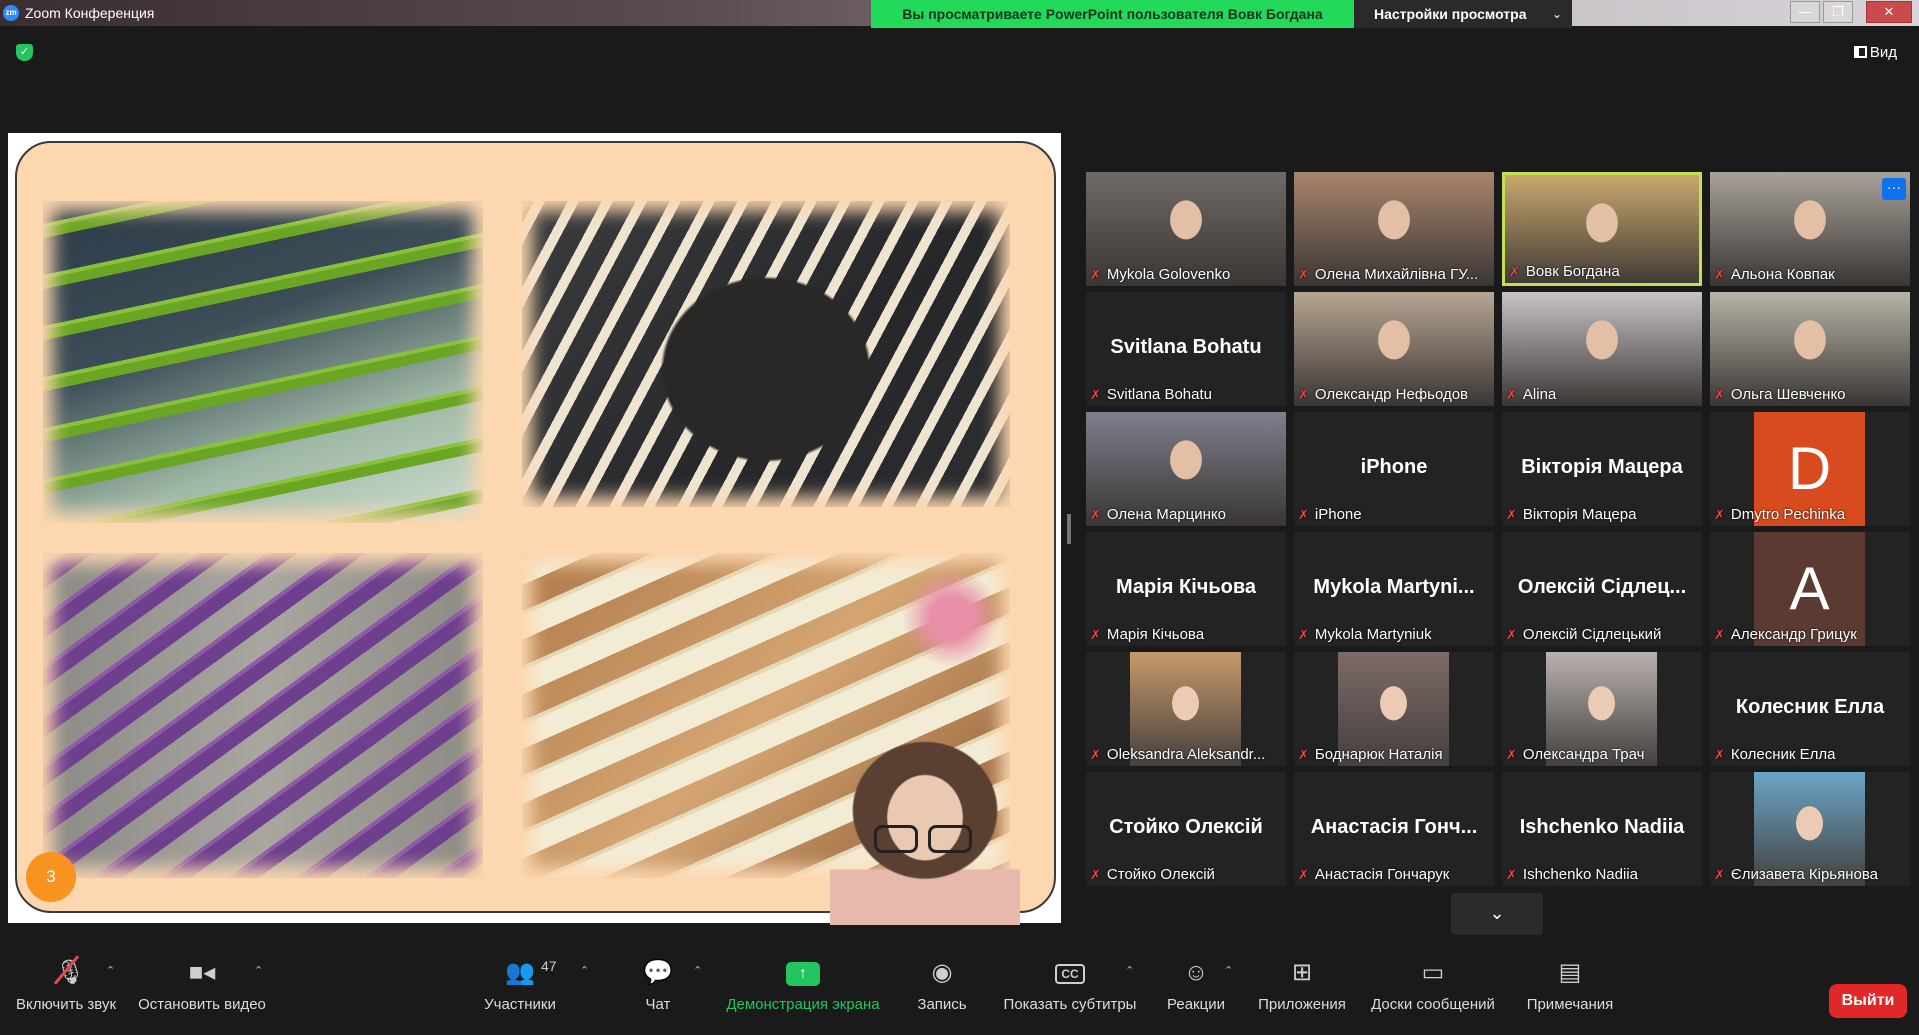 The height and width of the screenshot is (1035, 1919). I want to click on participant-tile: ✗ Mykola Golovenko, so click(1186, 229).